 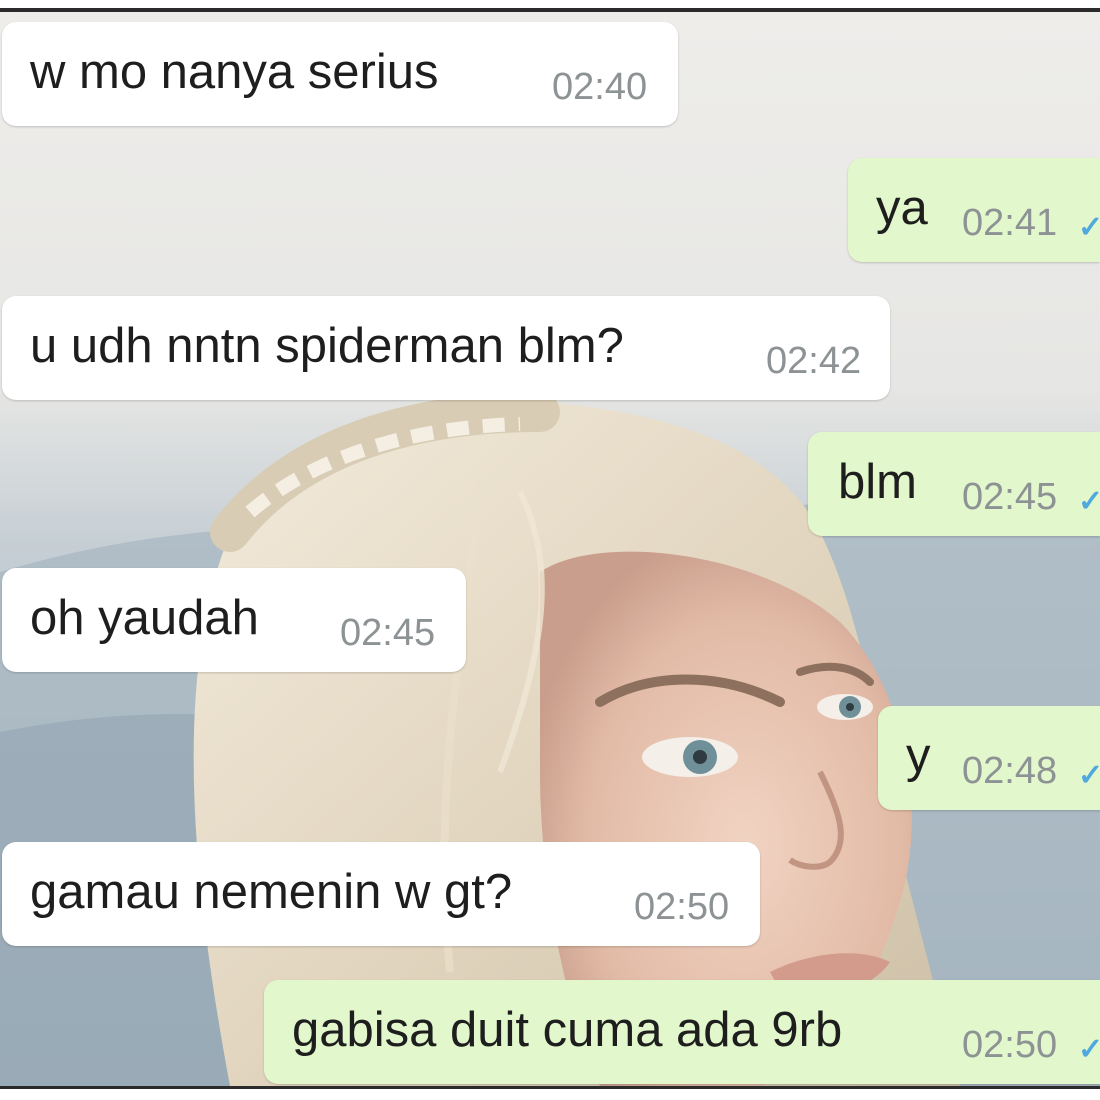 I want to click on message-text: w mo nanya serius, so click(x=234, y=72).